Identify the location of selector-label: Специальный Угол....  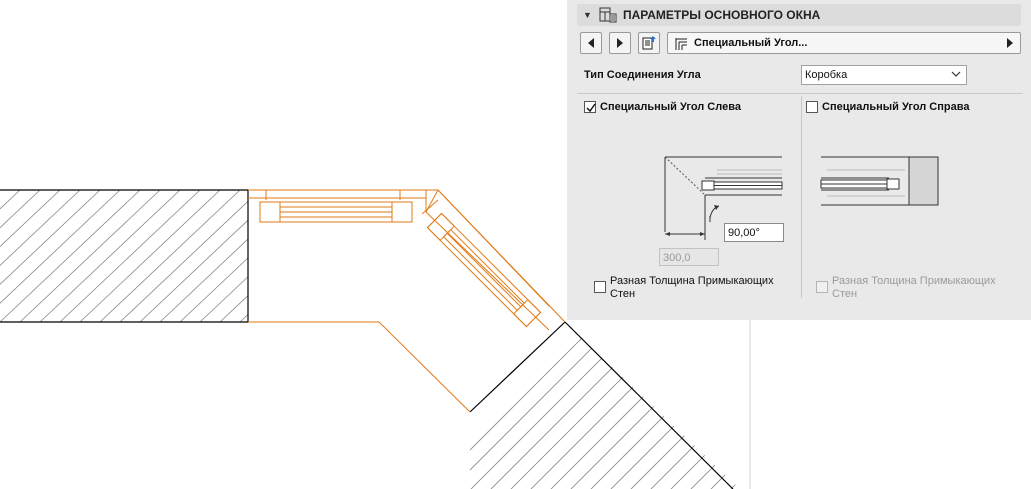
(751, 43).